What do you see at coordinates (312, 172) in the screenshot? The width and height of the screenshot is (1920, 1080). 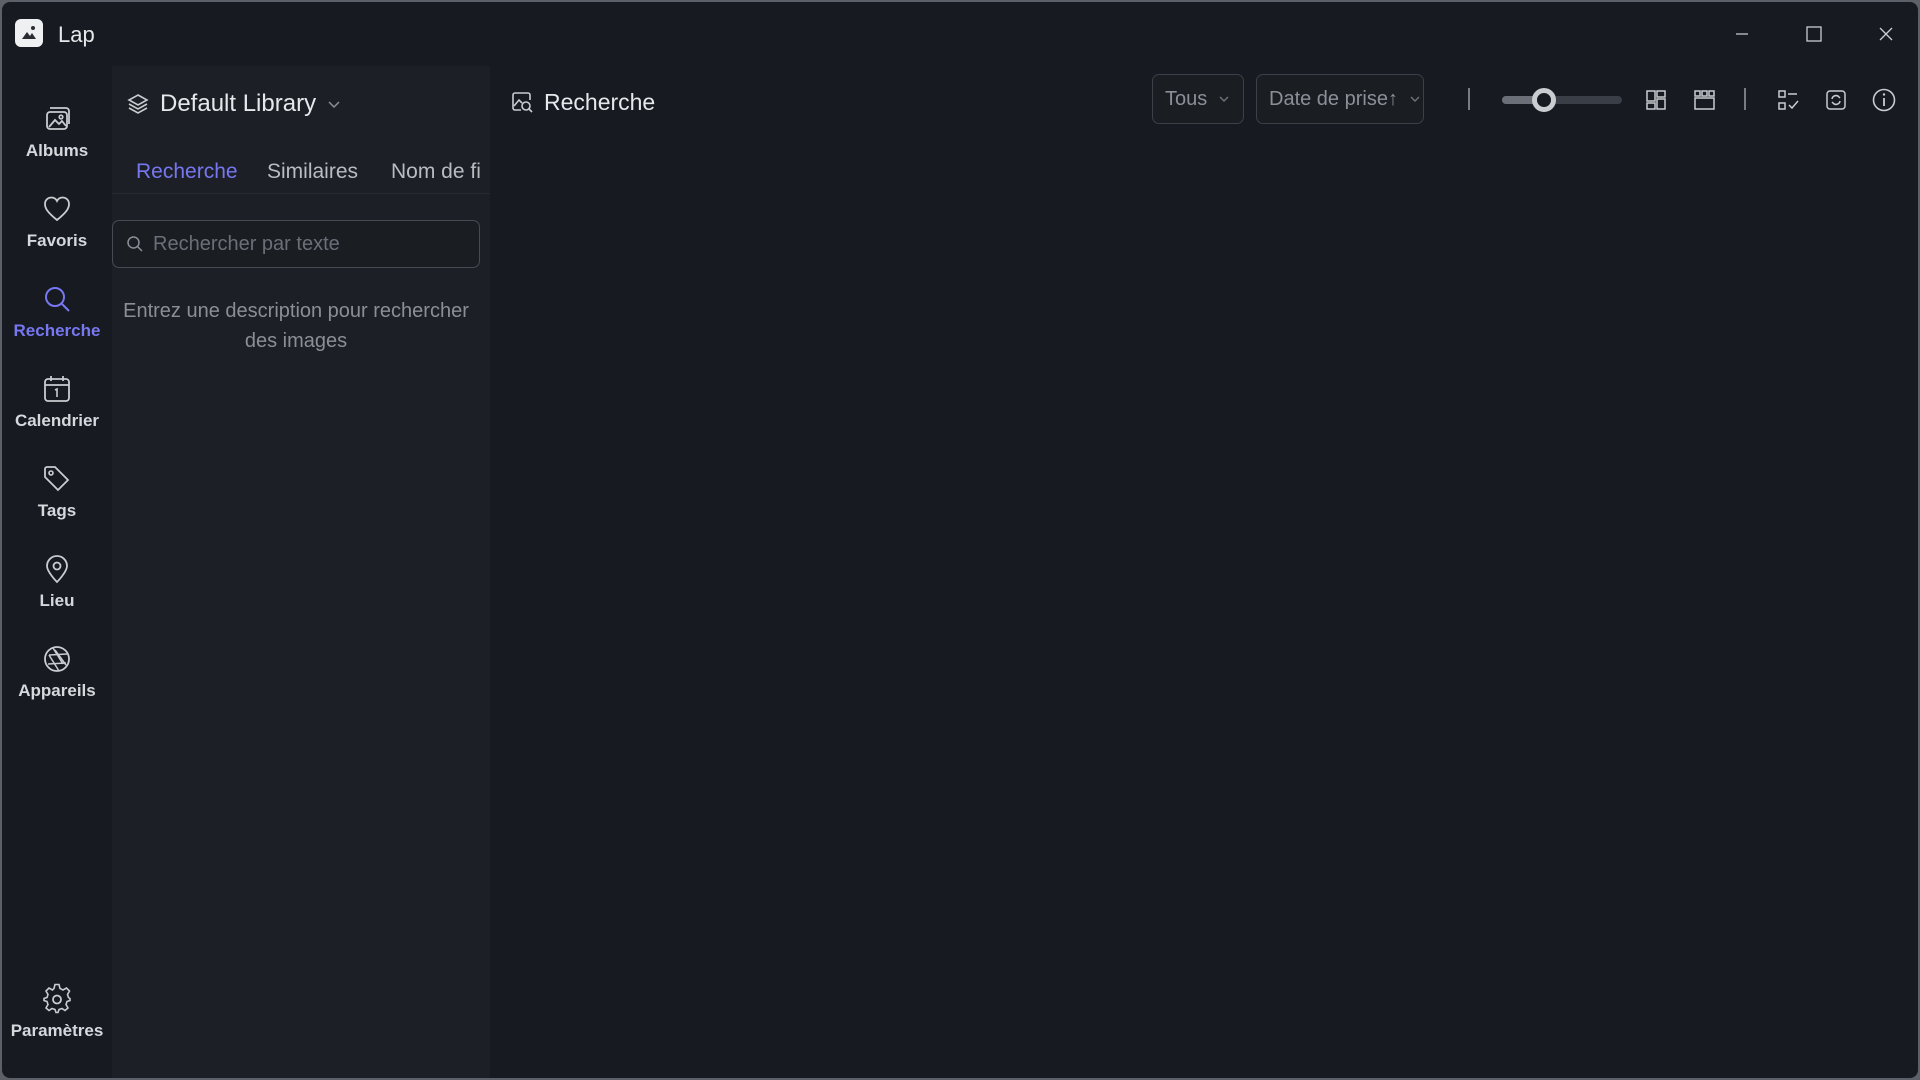 I see `tab-similaires: Similaires` at bounding box center [312, 172].